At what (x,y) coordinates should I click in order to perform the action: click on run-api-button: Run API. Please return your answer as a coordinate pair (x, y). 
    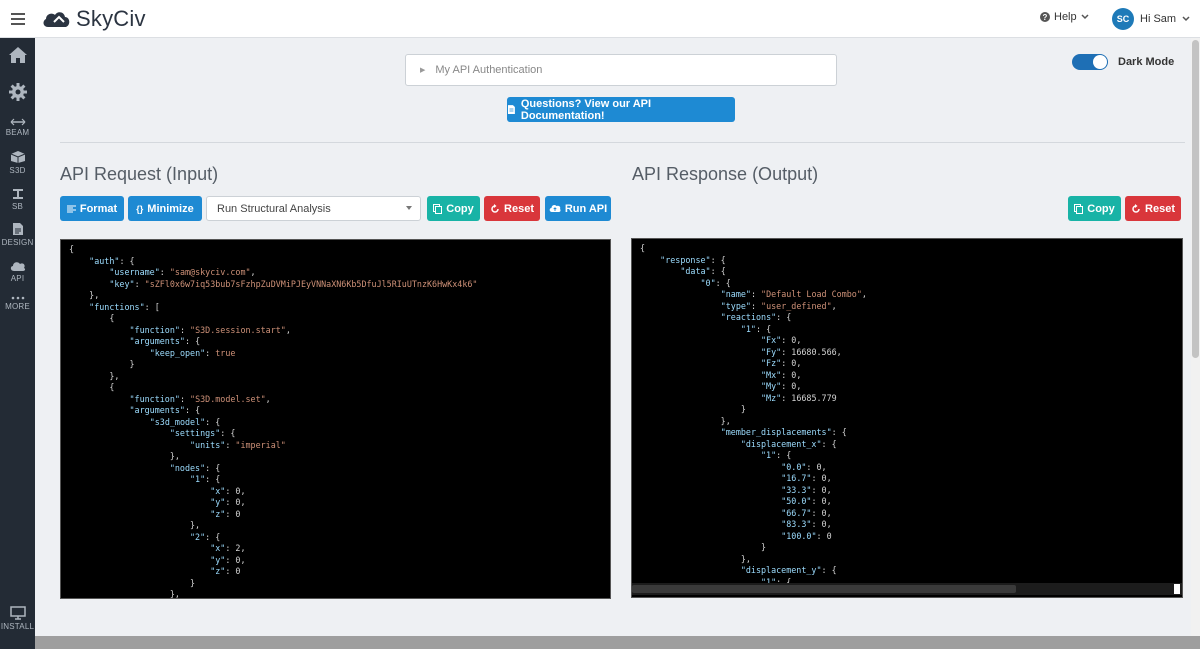
    Looking at the image, I should click on (578, 208).